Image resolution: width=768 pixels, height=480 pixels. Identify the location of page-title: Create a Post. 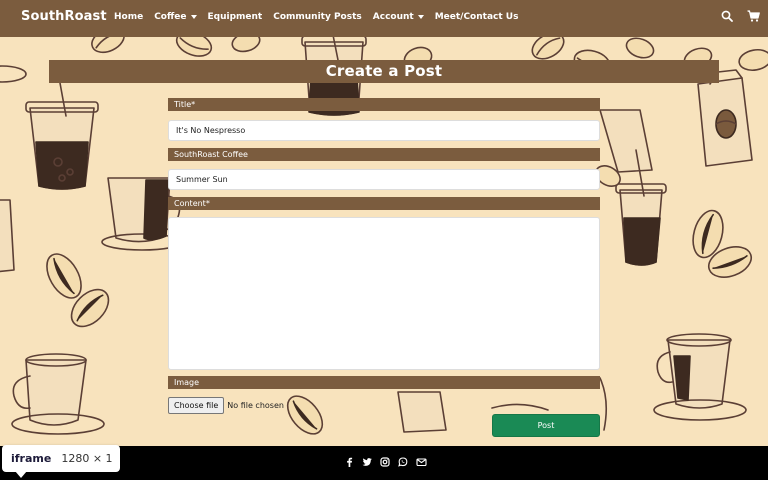
(384, 71).